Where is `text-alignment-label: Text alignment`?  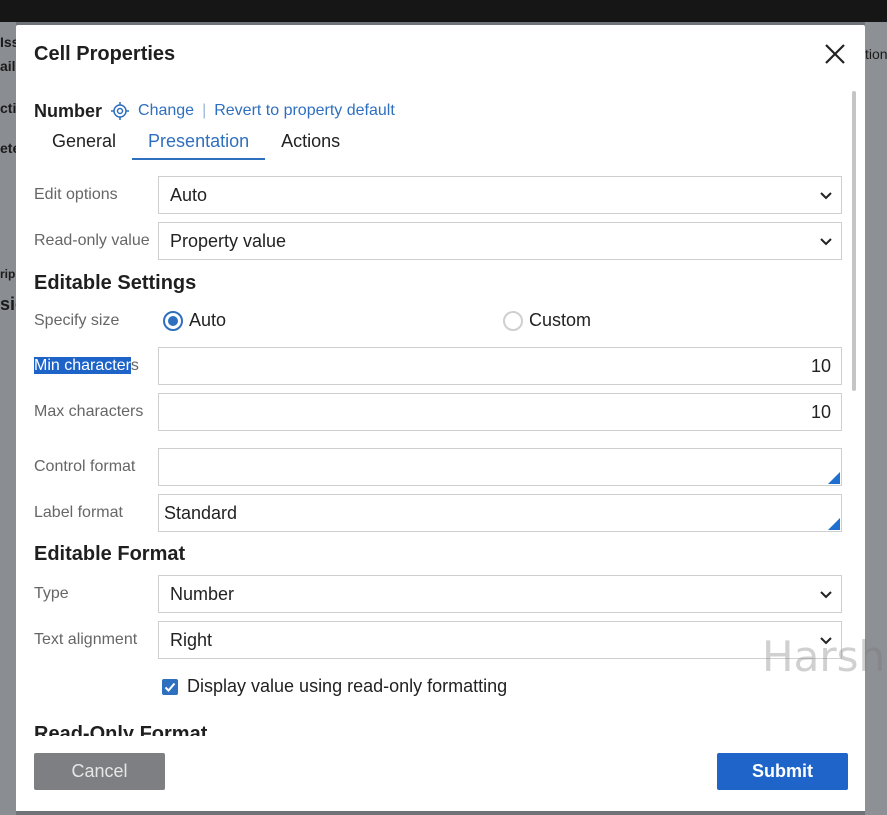
text-alignment-label: Text alignment is located at coordinates (86, 639).